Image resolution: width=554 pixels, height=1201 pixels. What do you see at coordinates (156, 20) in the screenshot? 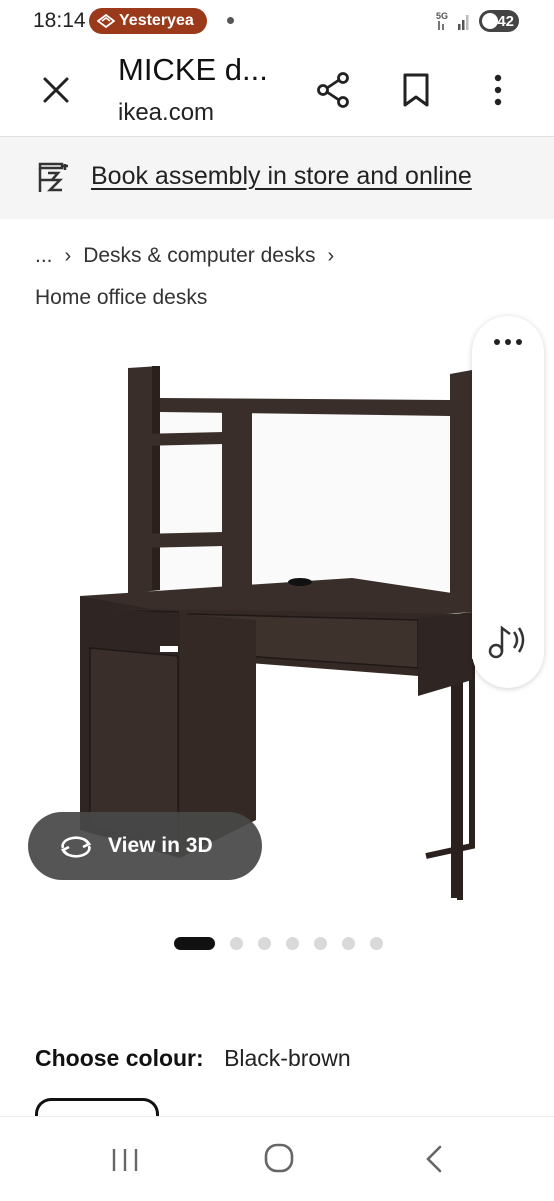
I see `notification-app-label: Yesteryea` at bounding box center [156, 20].